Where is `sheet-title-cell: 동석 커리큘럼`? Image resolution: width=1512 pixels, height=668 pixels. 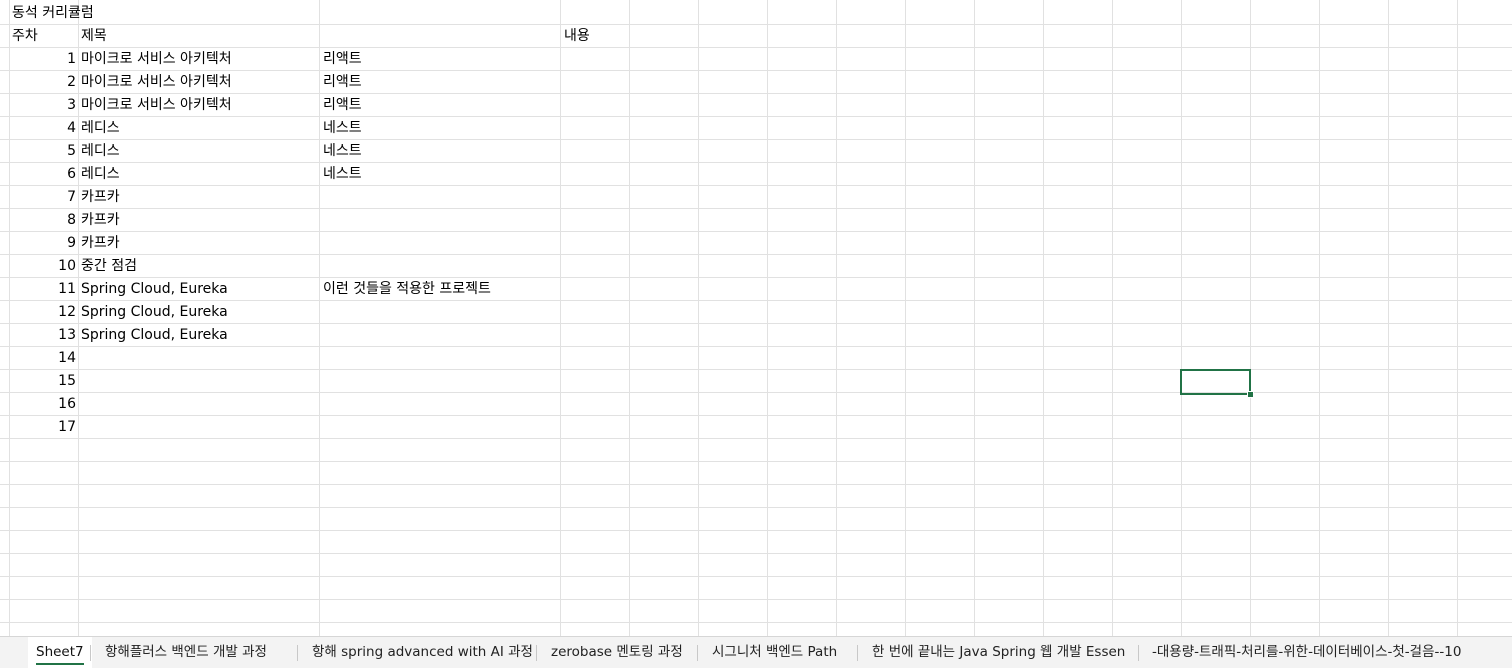 sheet-title-cell: 동석 커리큘럼 is located at coordinates (53, 13).